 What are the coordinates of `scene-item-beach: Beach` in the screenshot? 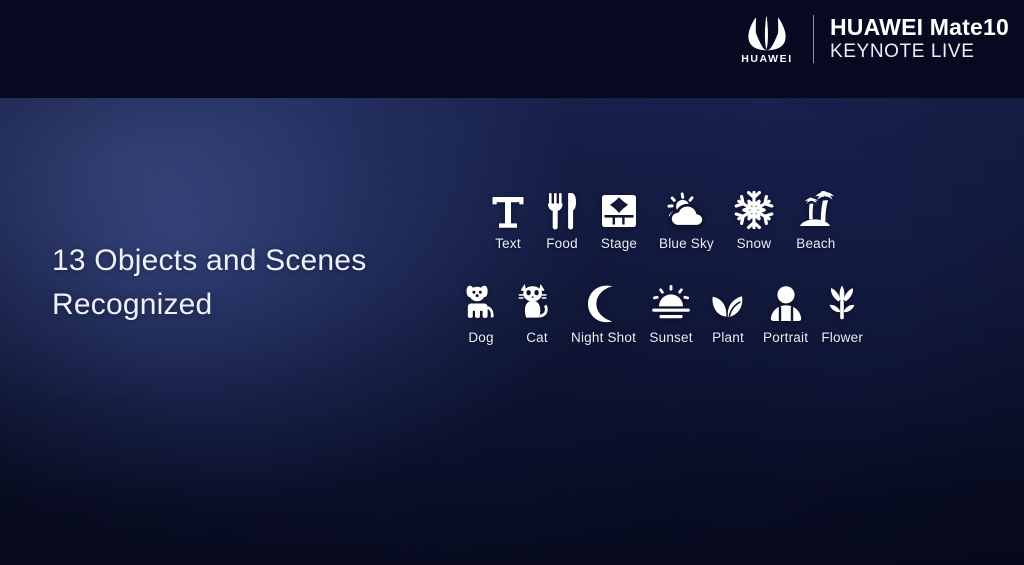 It's located at (816, 218).